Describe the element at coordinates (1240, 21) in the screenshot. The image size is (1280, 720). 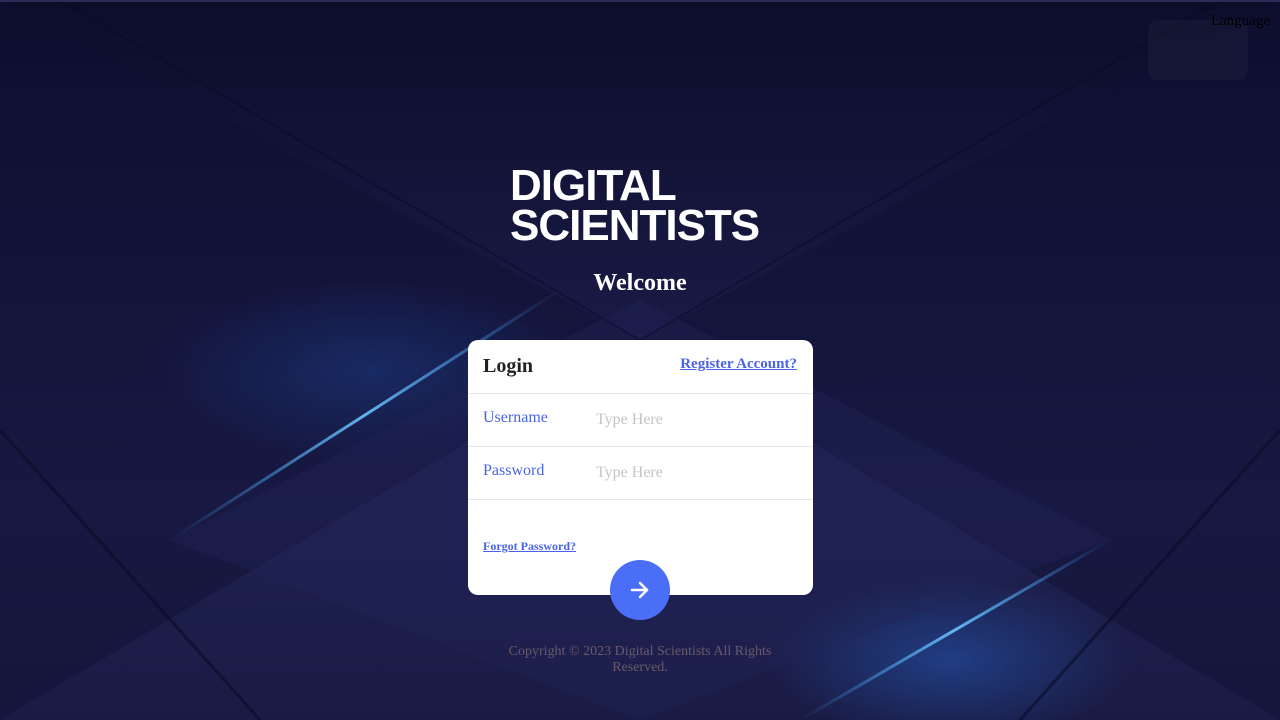
I see `language-selector: Language` at that location.